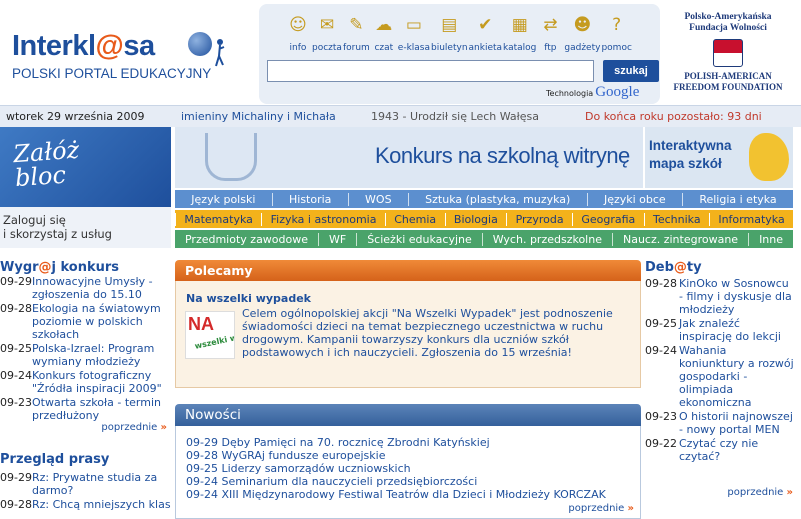 The image size is (801, 519). What do you see at coordinates (546, 239) in the screenshot?
I see `nav-subject-link: Wych. przedszkolne` at bounding box center [546, 239].